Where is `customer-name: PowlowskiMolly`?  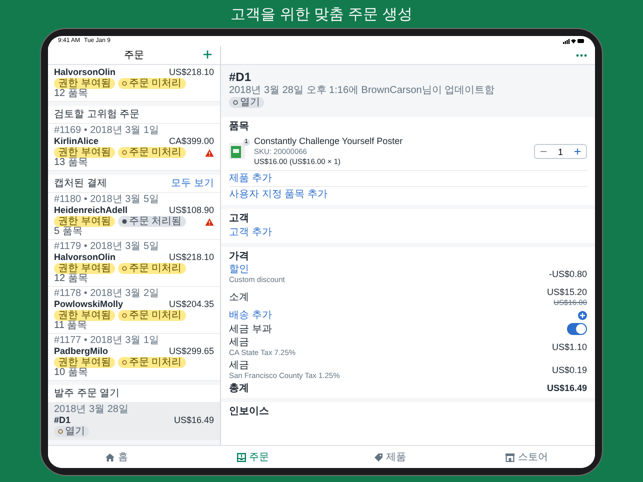
customer-name: PowlowskiMolly is located at coordinates (89, 304).